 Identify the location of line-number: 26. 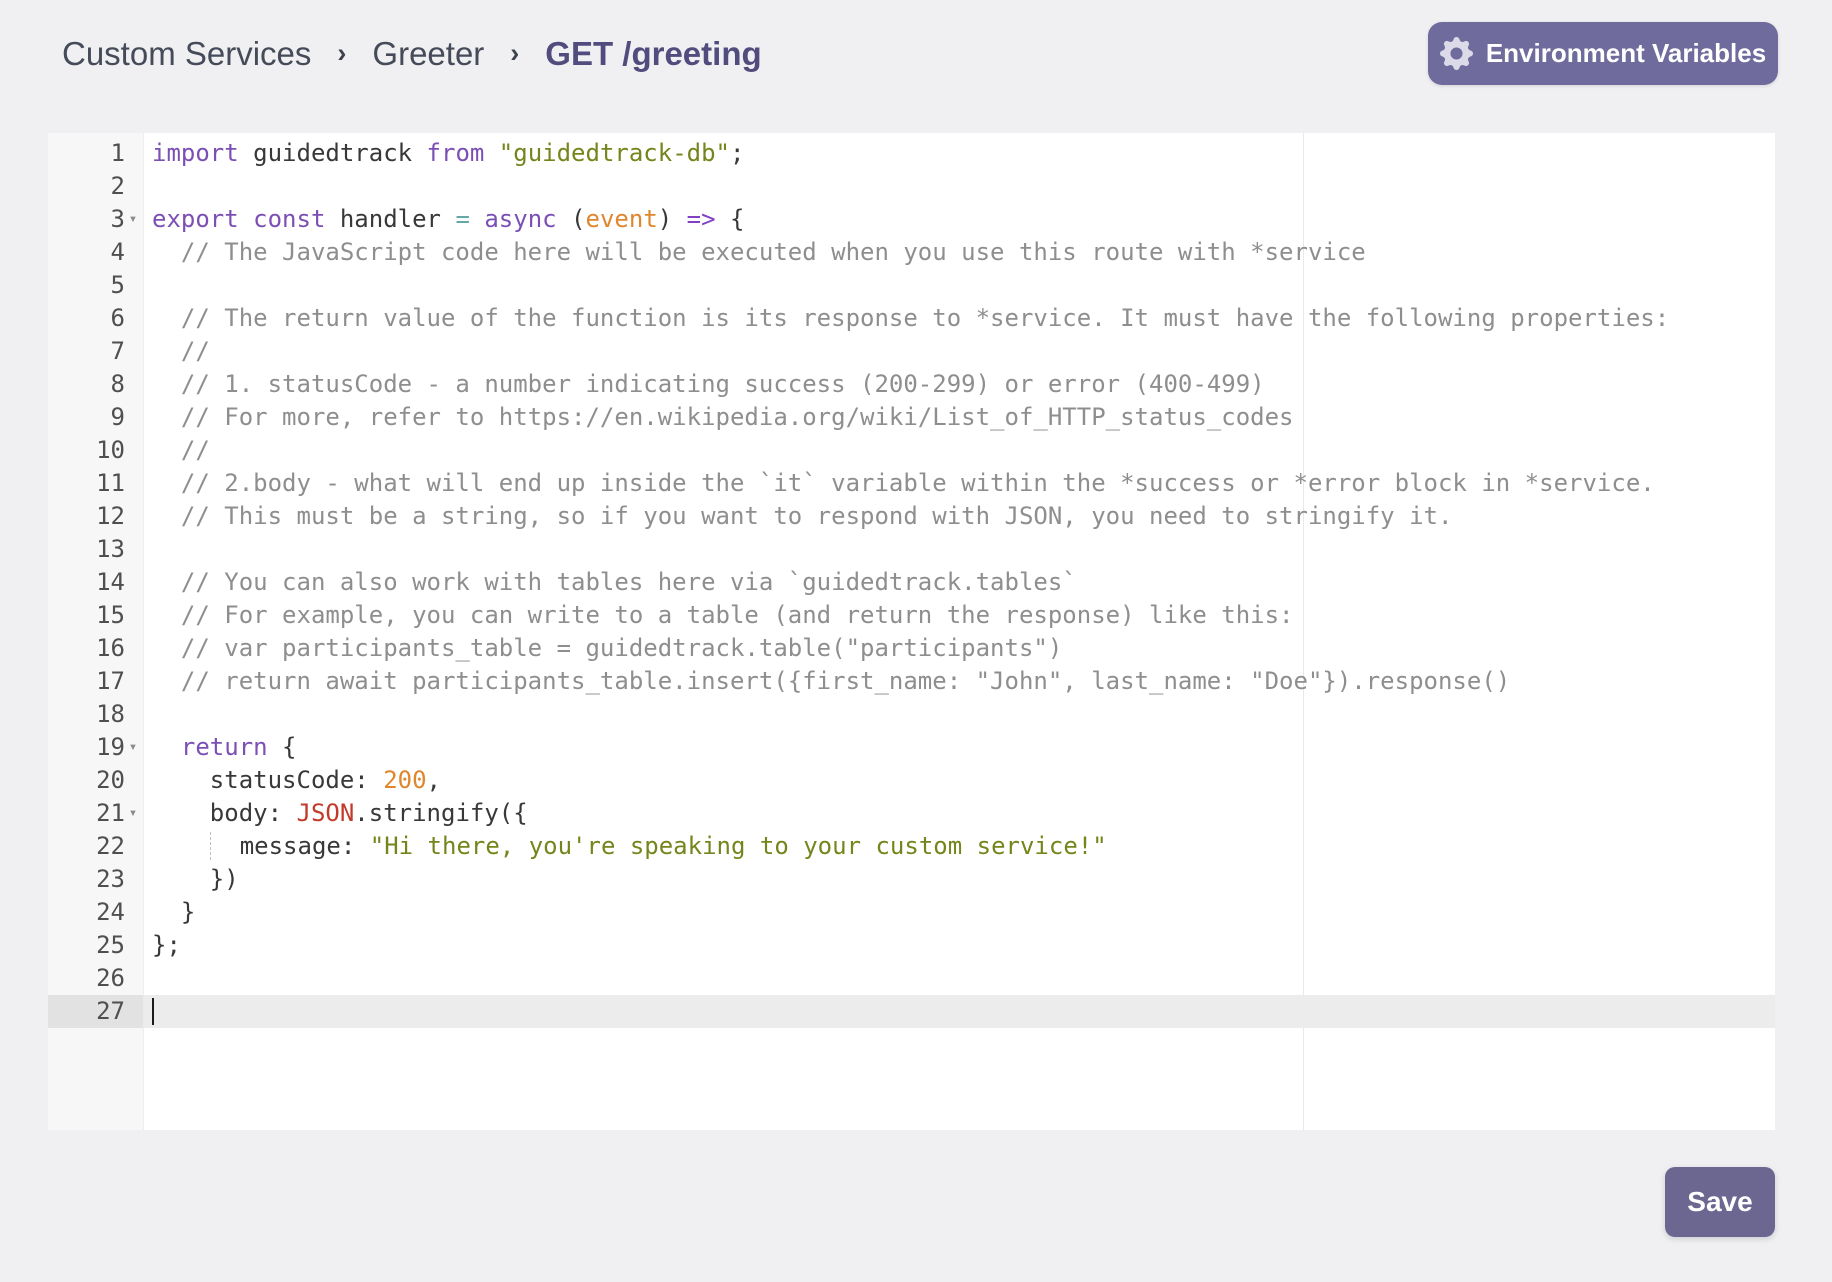
(110, 978).